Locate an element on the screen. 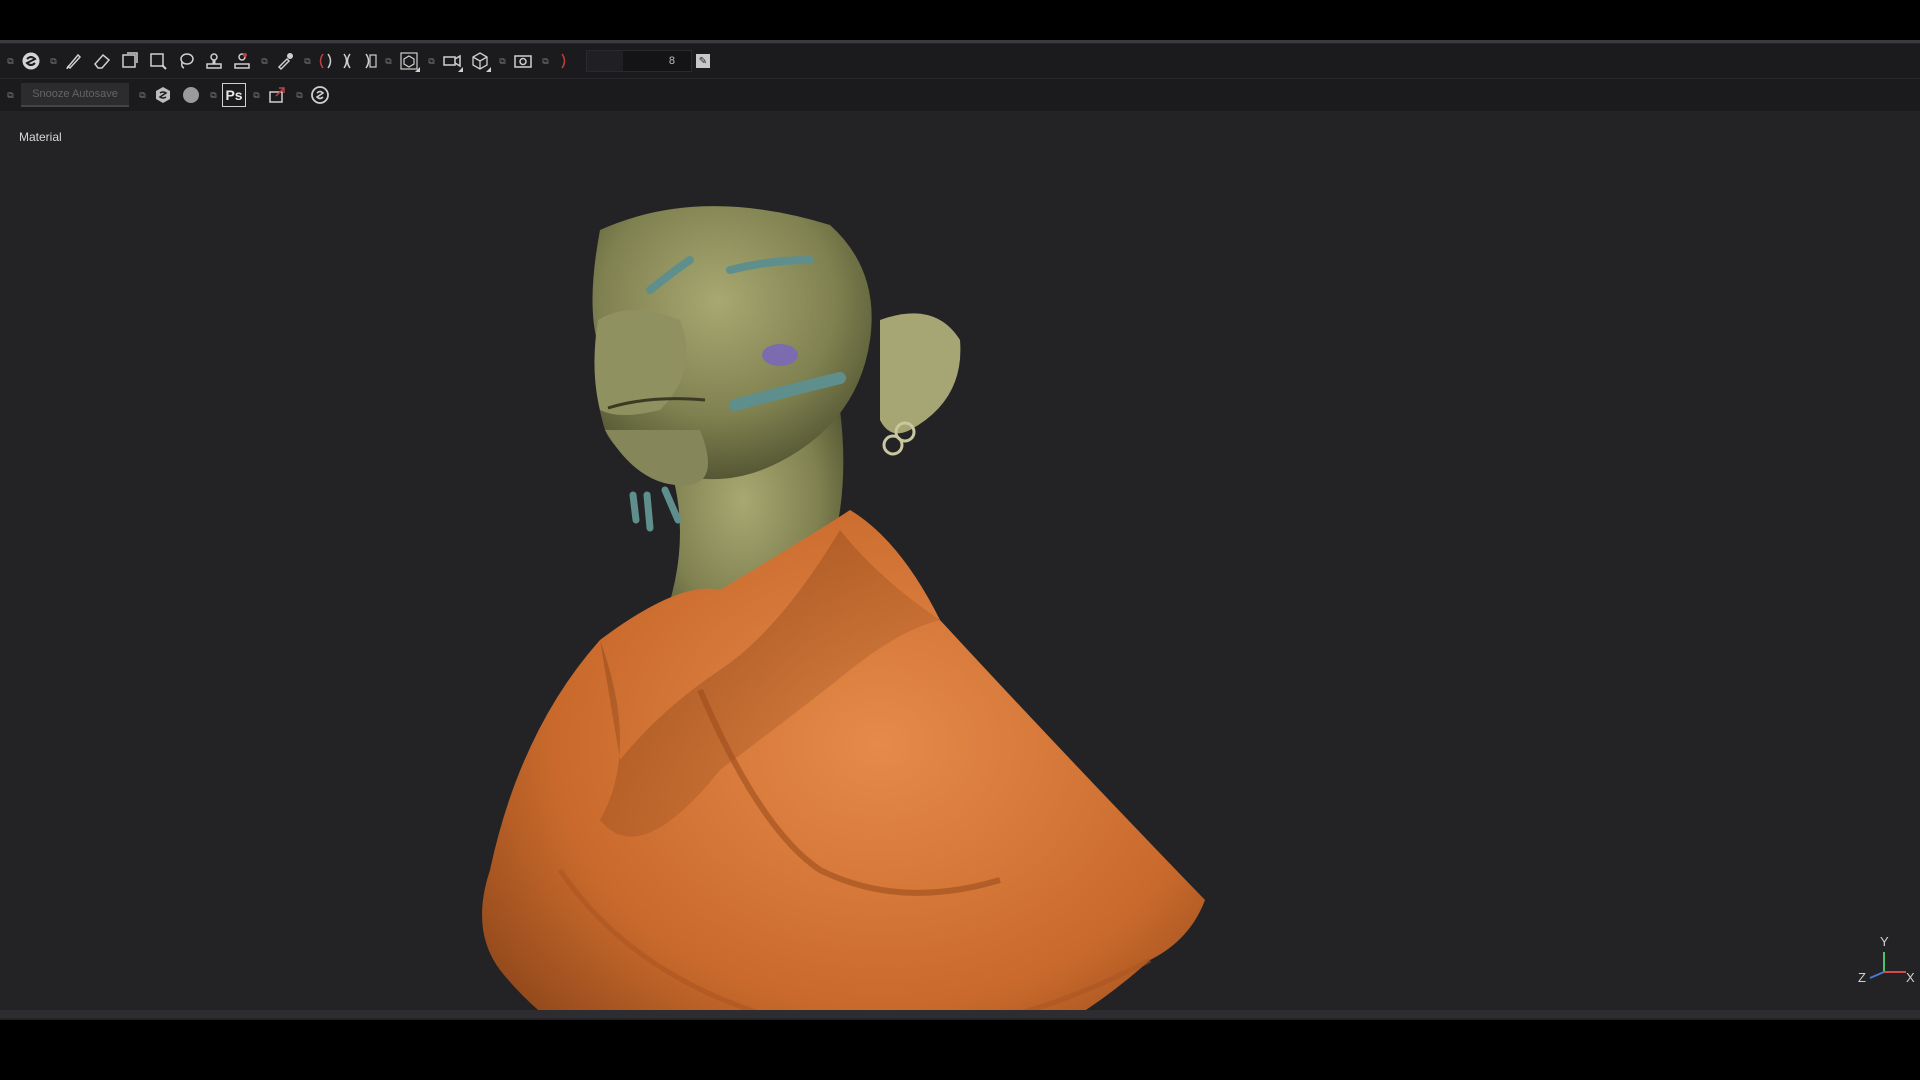 This screenshot has height=1080, width=1920. snooze-autosave-button: Snooze Autosave is located at coordinates (75, 95).